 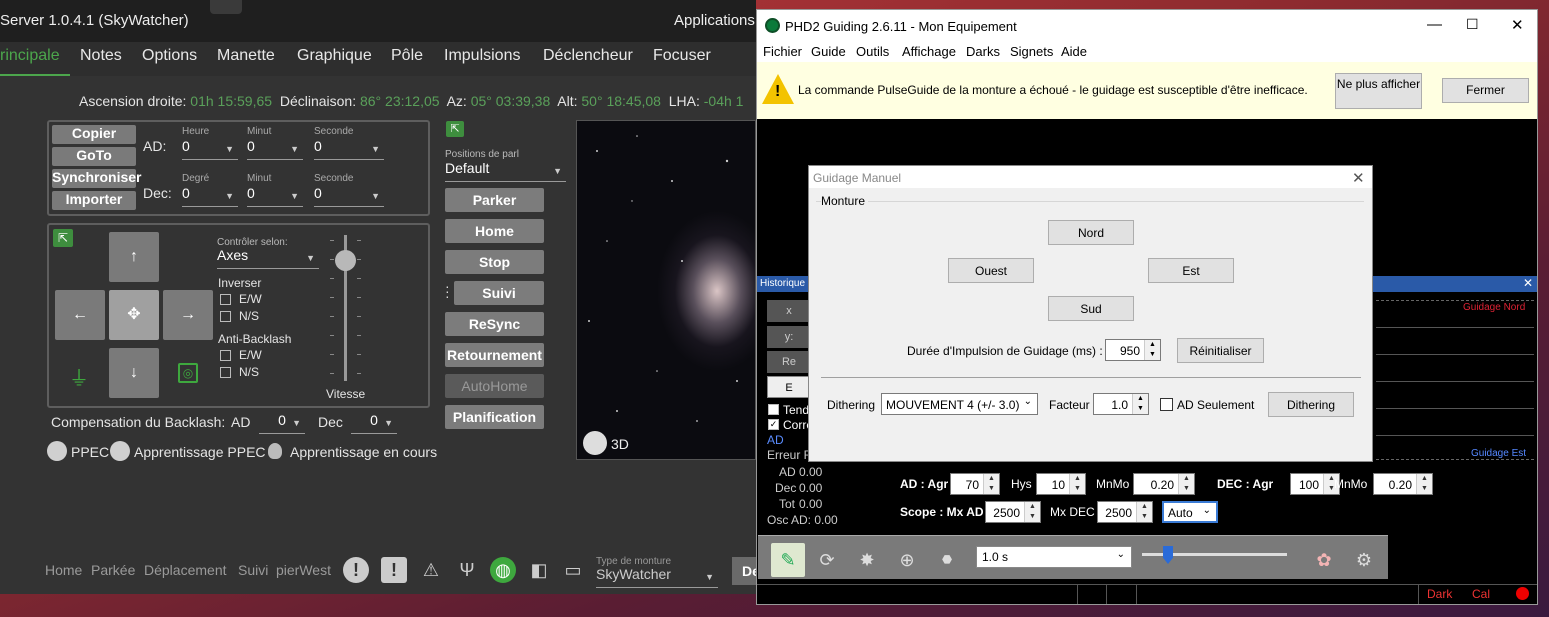 I want to click on antibacklash-ns-checkbox, so click(x=225, y=372).